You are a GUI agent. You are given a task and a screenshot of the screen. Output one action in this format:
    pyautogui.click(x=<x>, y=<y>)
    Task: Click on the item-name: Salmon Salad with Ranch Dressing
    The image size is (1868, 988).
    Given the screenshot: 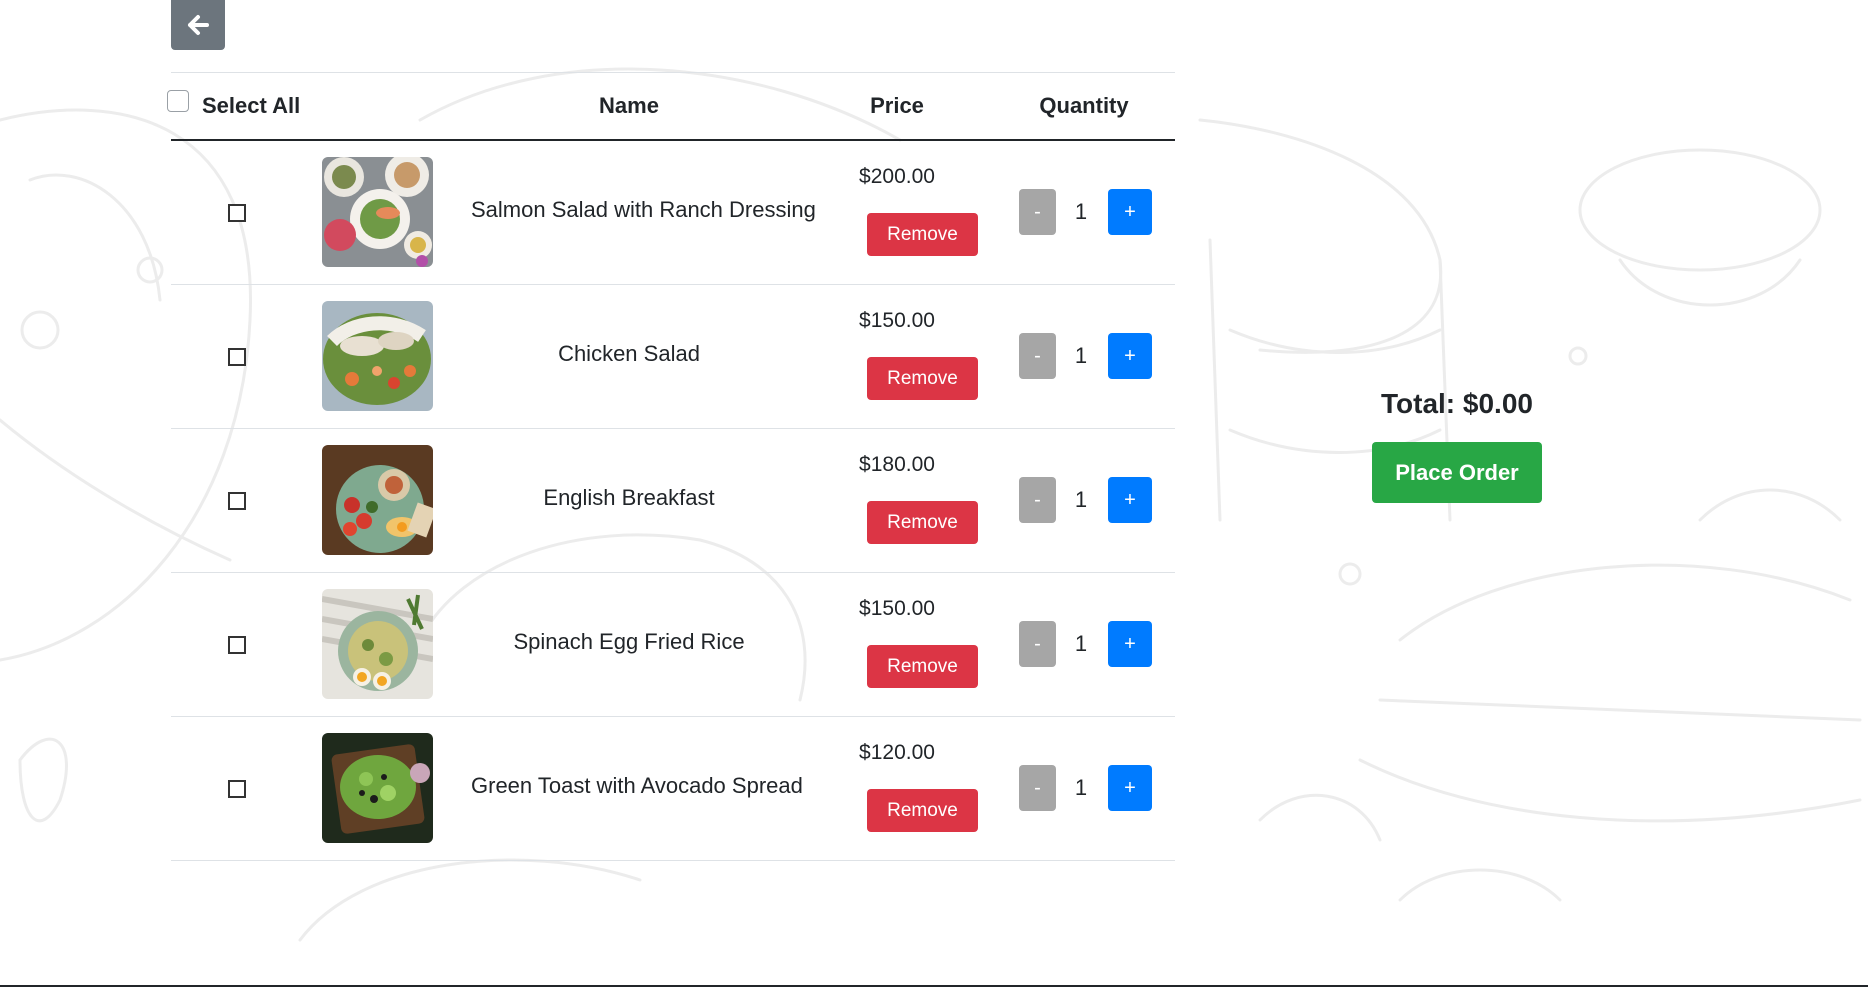 What is the action you would take?
    pyautogui.click(x=643, y=209)
    